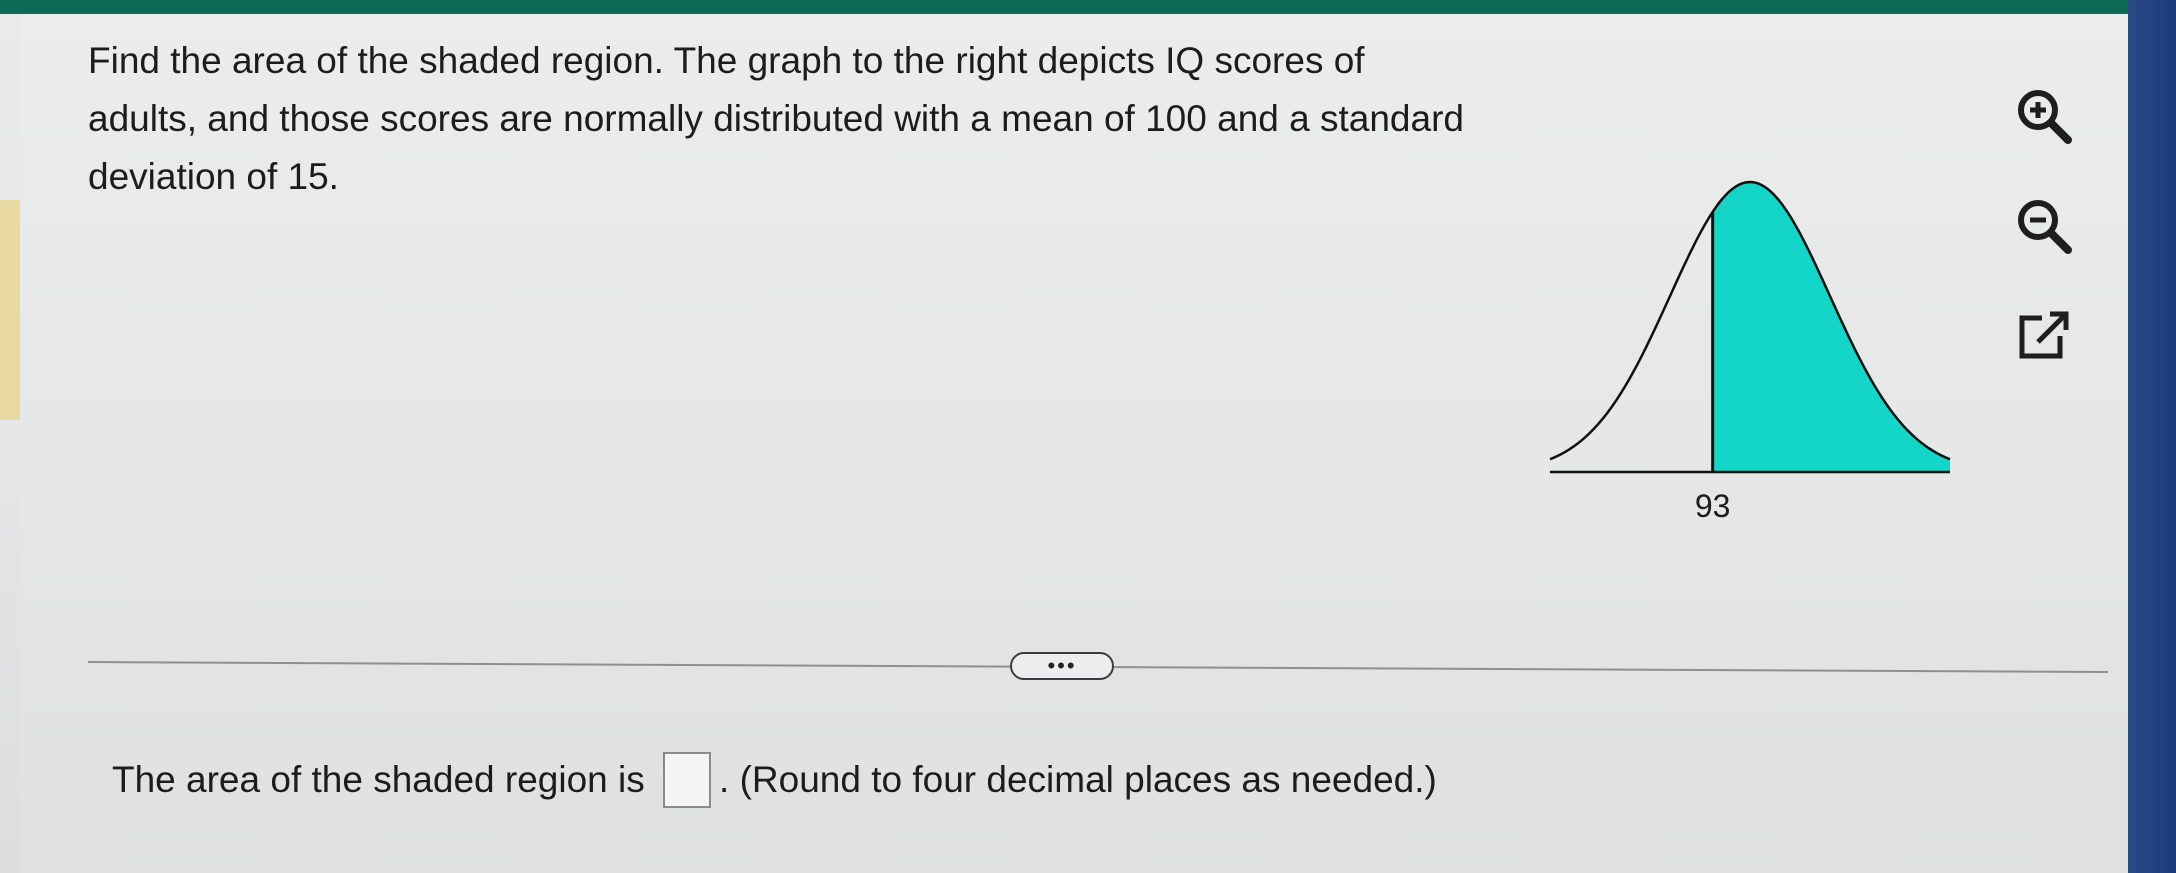  I want to click on graph-toolbar, so click(2053, 240).